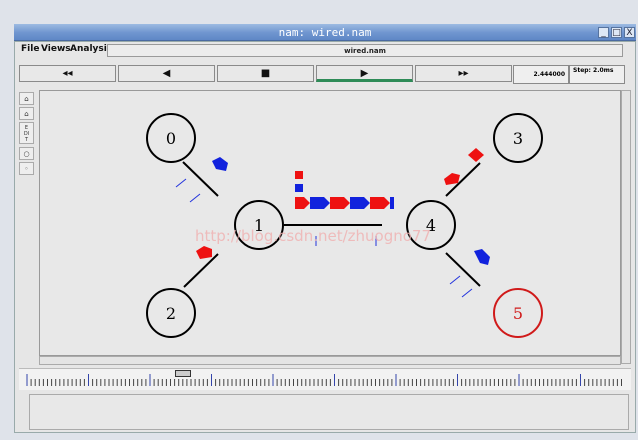 The height and width of the screenshot is (440, 638). What do you see at coordinates (26, 153) in the screenshot?
I see `circle-tool-icon: ○` at bounding box center [26, 153].